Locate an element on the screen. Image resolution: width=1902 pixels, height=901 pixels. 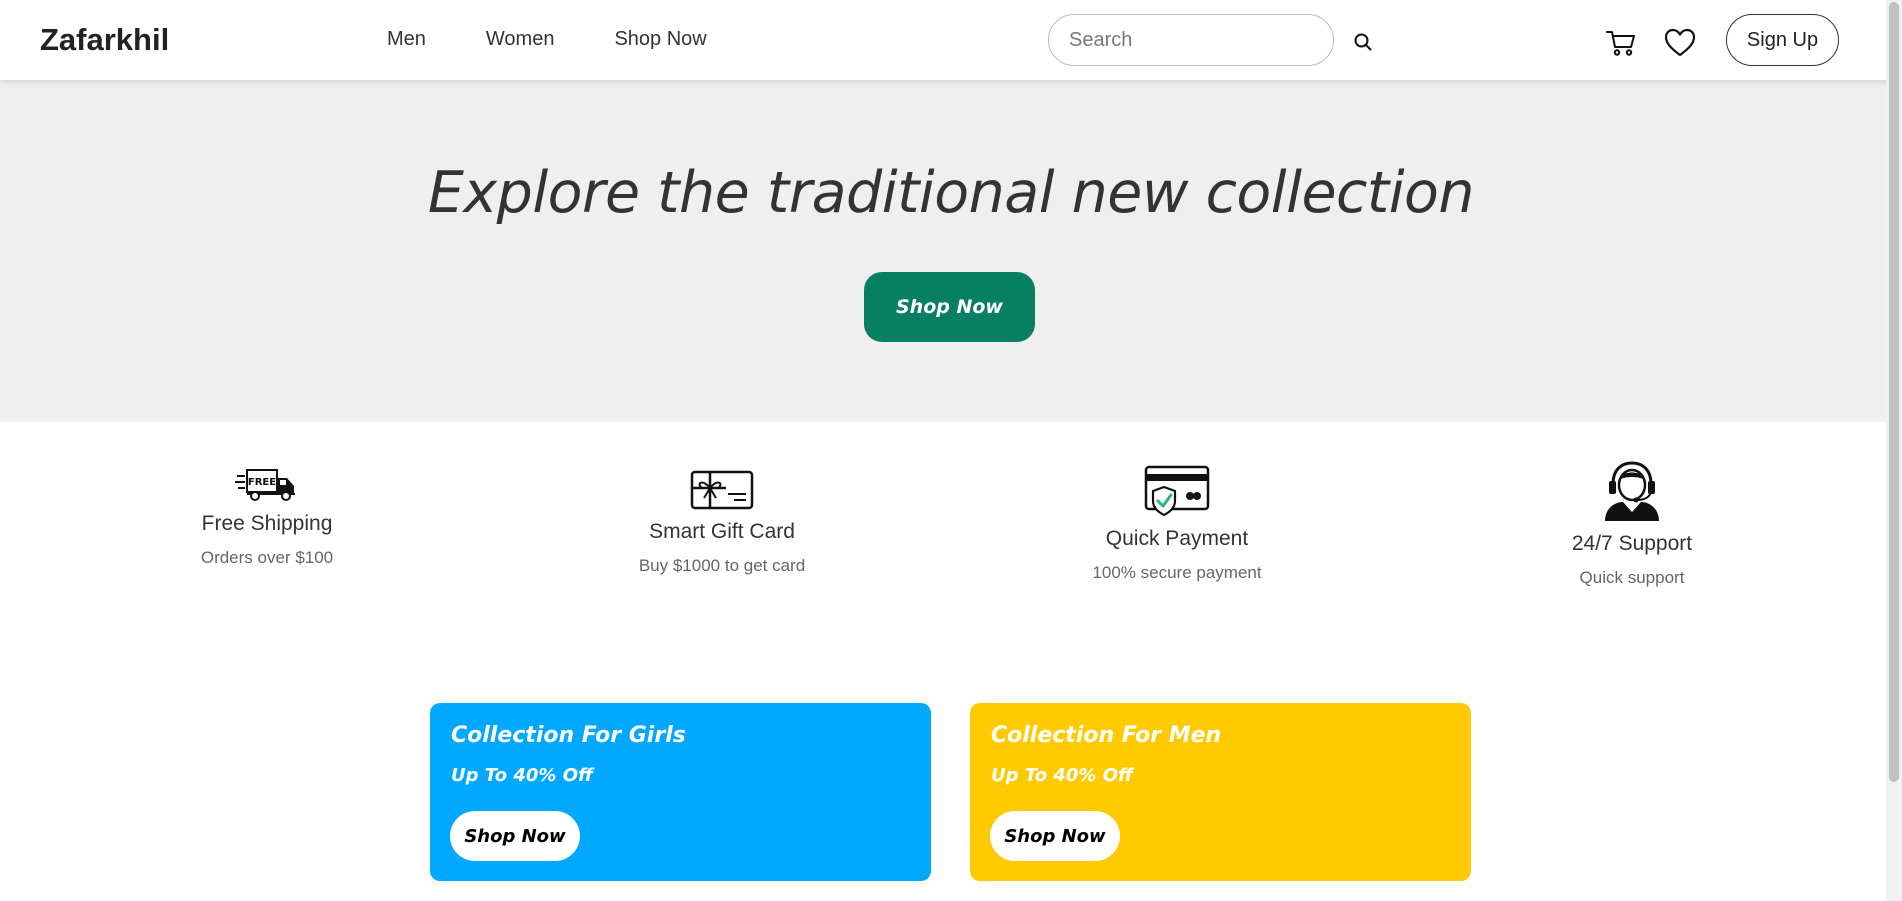
feature-title: Free Shipping is located at coordinates (267, 523).